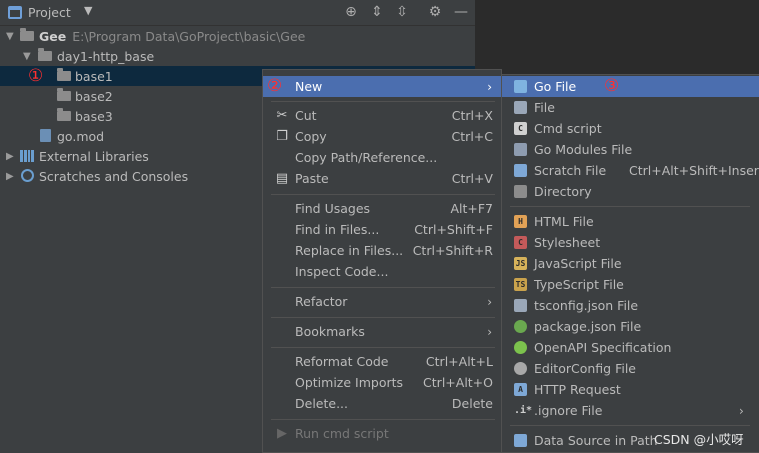 The width and height of the screenshot is (759, 453). What do you see at coordinates (311, 136) in the screenshot?
I see `menu-item-label: Copy` at bounding box center [311, 136].